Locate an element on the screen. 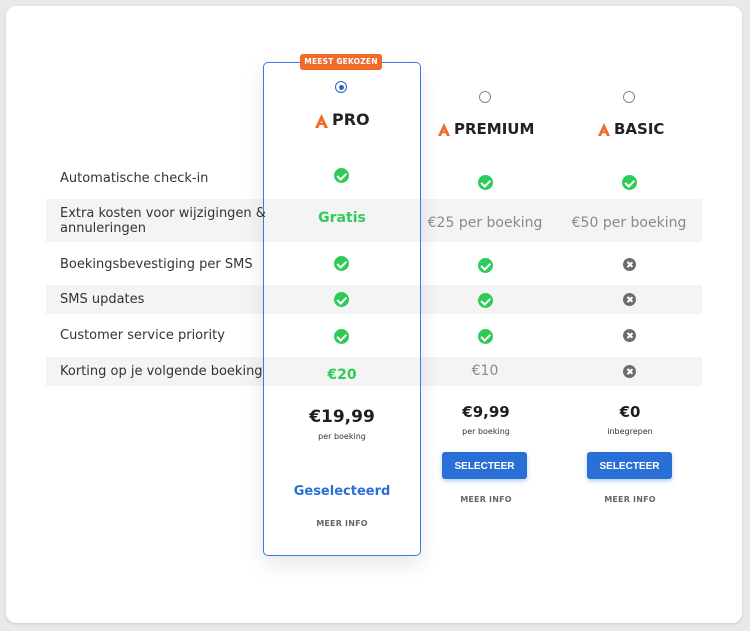  select-button-premium: SELECTEER is located at coordinates (484, 465).